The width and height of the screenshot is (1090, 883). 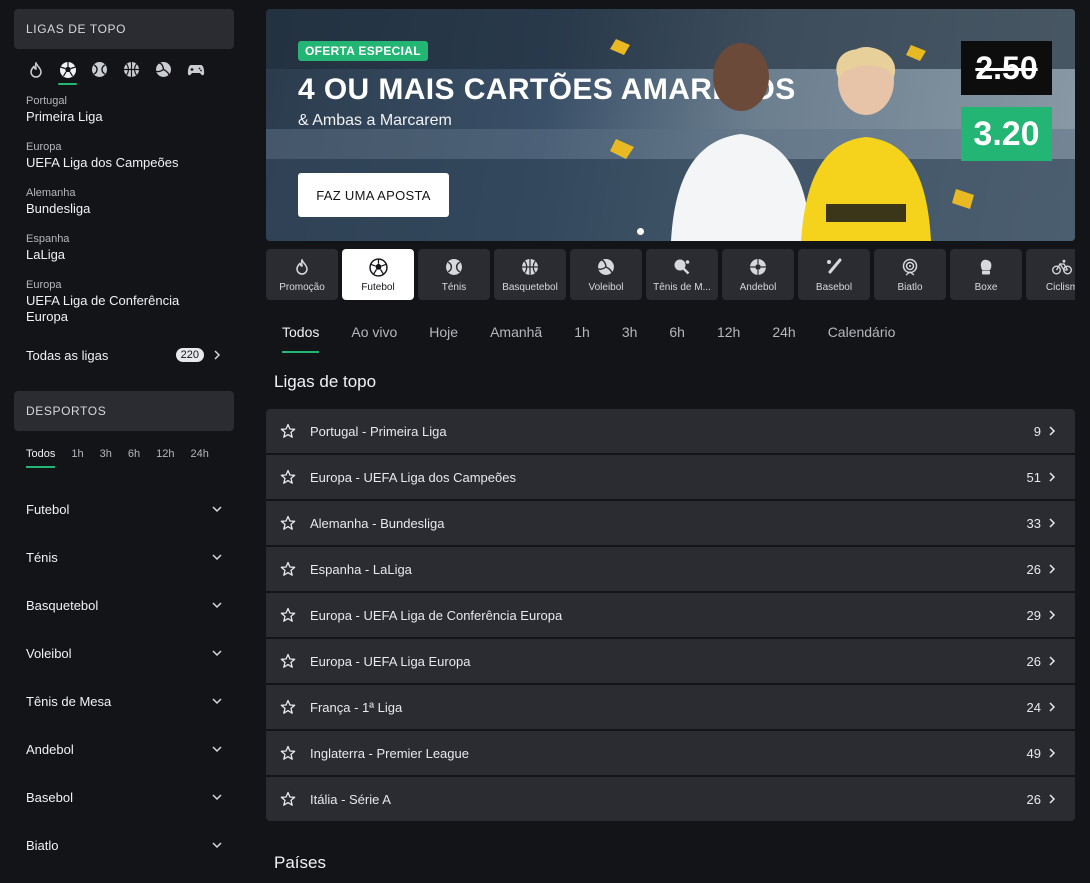 I want to click on time-filter-3h: 3h, so click(x=106, y=454).